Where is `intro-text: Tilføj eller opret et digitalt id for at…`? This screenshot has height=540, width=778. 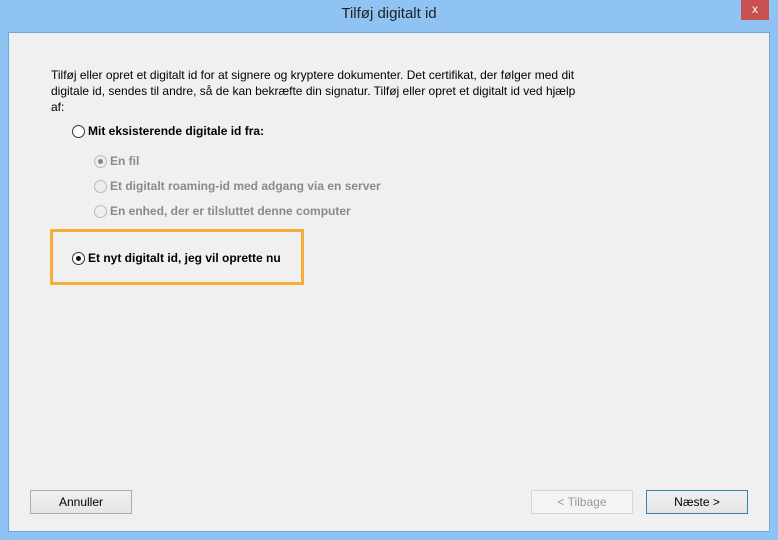
intro-text: Tilføj eller opret et digitalt id for at… is located at coordinates (313, 91).